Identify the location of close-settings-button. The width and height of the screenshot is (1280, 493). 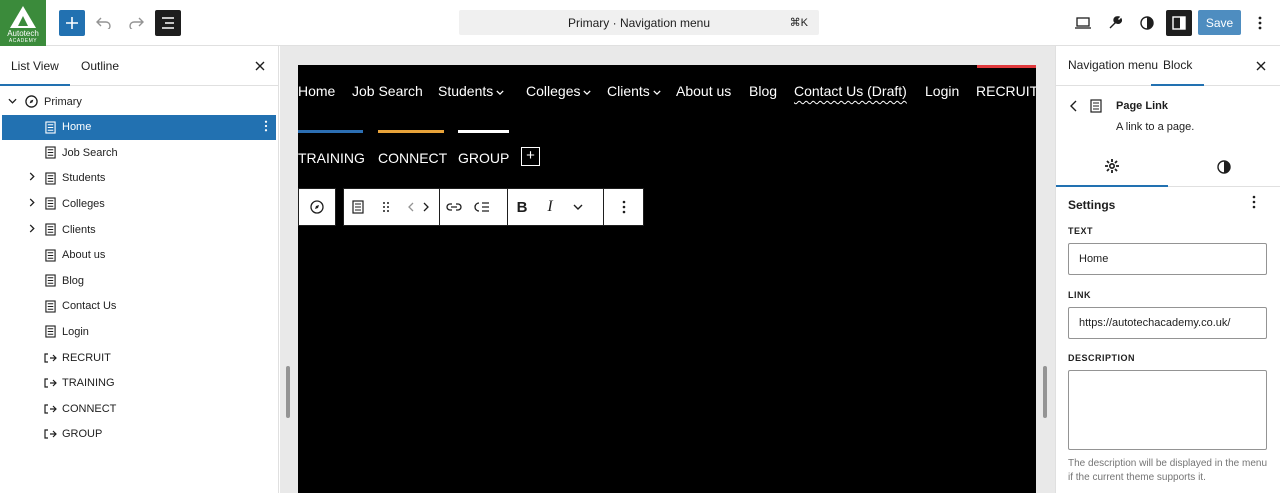
(1261, 66).